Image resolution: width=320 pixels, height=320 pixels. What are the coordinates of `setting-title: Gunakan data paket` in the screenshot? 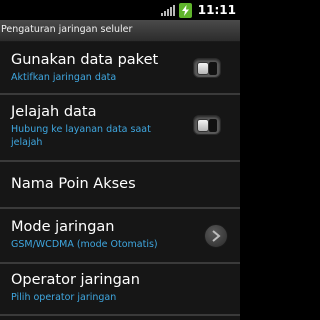 It's located at (85, 60).